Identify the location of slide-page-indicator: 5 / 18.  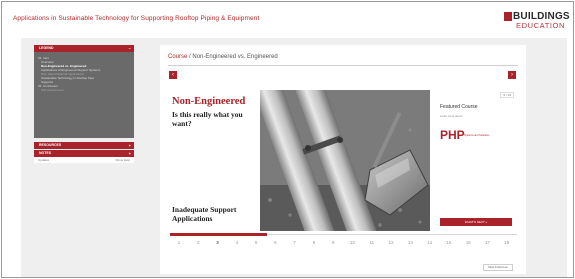
(507, 95).